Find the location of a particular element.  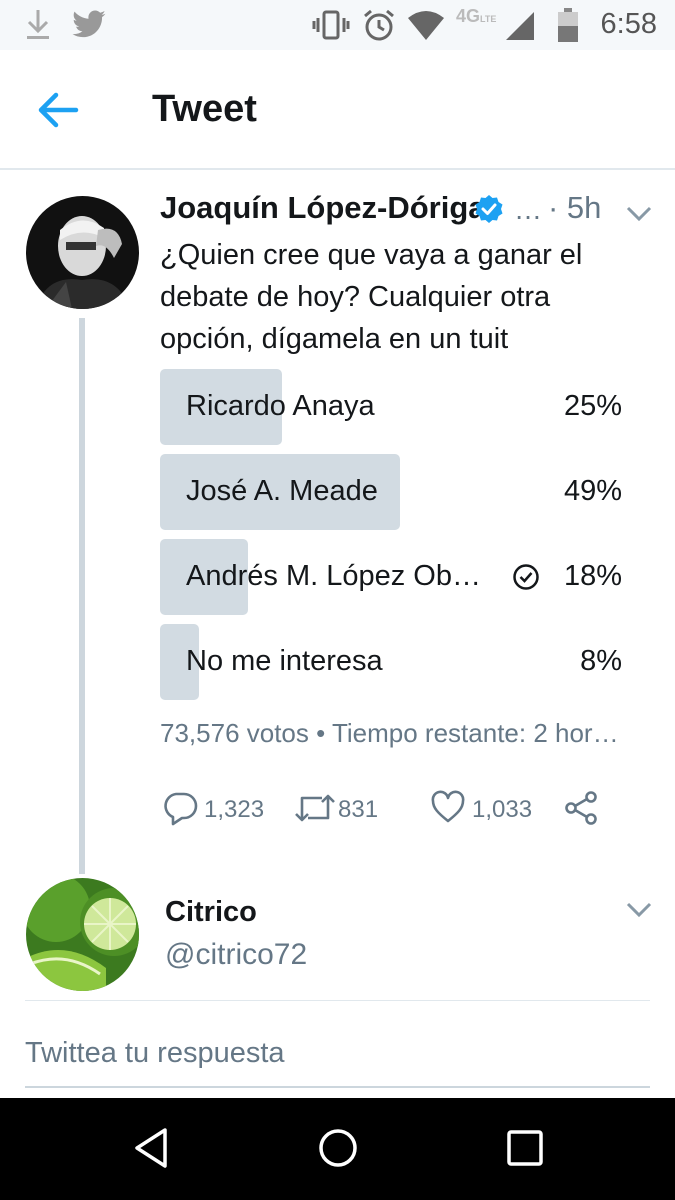

reply-user-handle: @citrico72 is located at coordinates (236, 955).